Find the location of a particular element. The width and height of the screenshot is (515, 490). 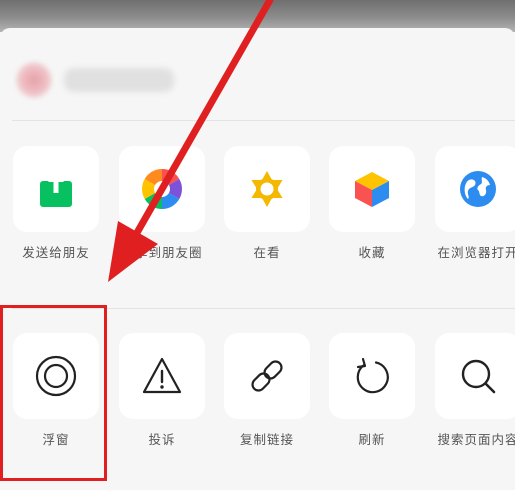

favorite-cube-icon is located at coordinates (372, 189).